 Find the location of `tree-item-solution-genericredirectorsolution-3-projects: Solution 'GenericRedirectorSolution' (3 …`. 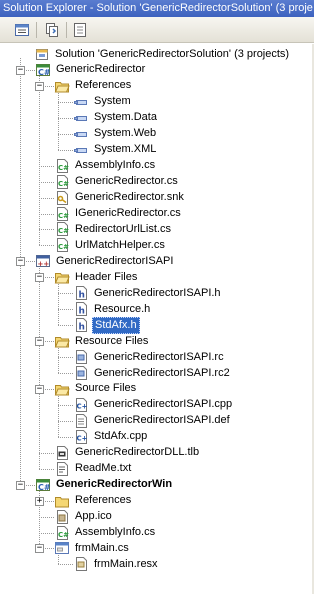

tree-item-solution-genericredirectorsolution-3-projects: Solution 'GenericRedirectorSolution' (3 … is located at coordinates (162, 54).